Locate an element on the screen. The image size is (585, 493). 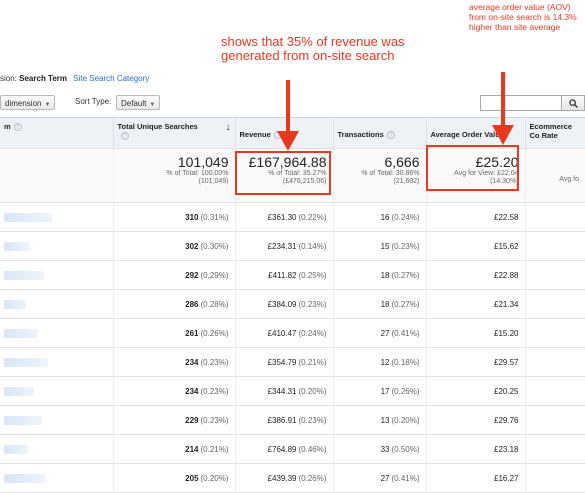
aov-cell: £29.57 is located at coordinates (475, 362).